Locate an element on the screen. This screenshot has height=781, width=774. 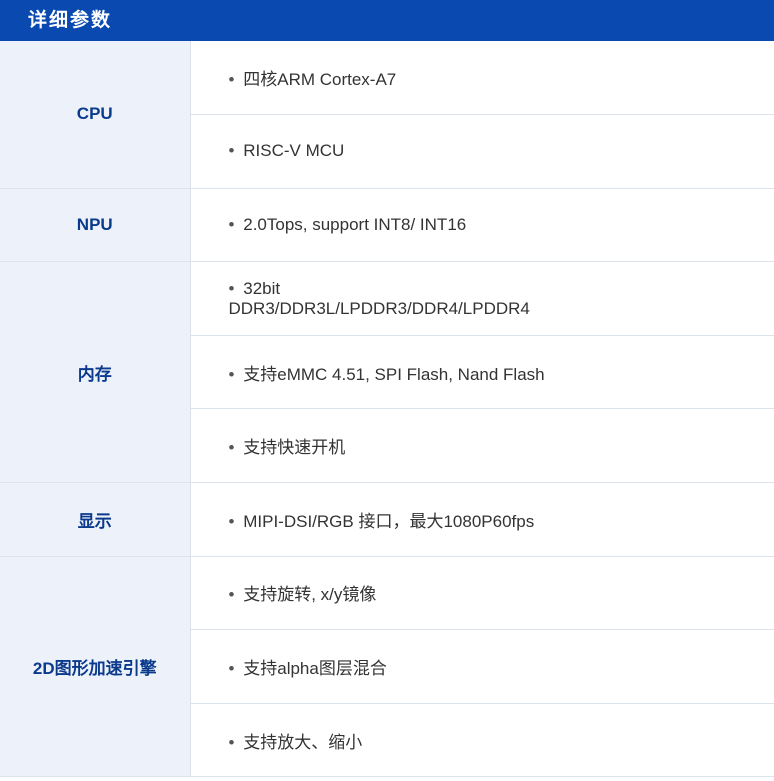
spec-value: • 支持alpha图层混合 is located at coordinates (482, 666).